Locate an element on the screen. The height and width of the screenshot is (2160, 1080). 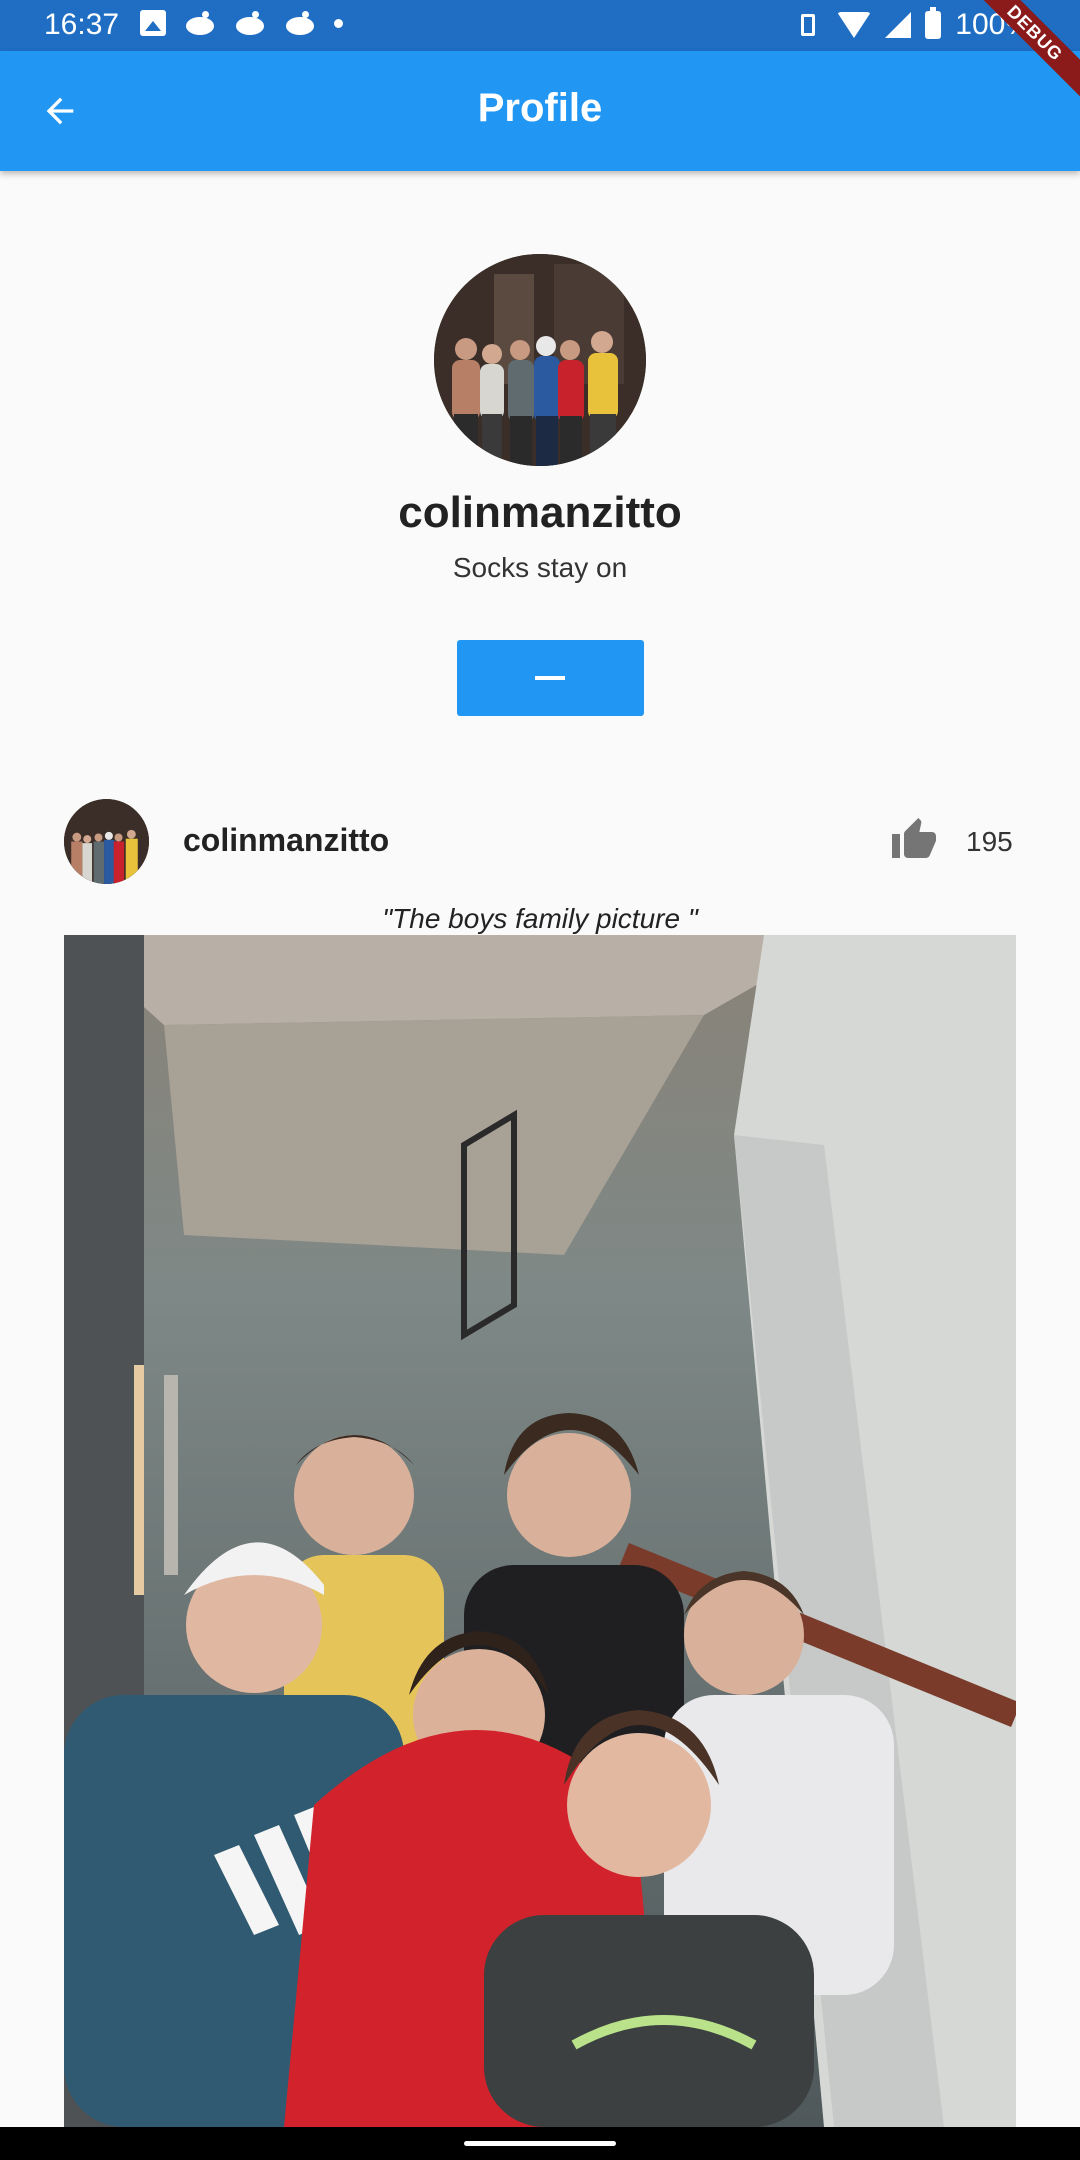
like-count: 195 is located at coordinates (989, 841).